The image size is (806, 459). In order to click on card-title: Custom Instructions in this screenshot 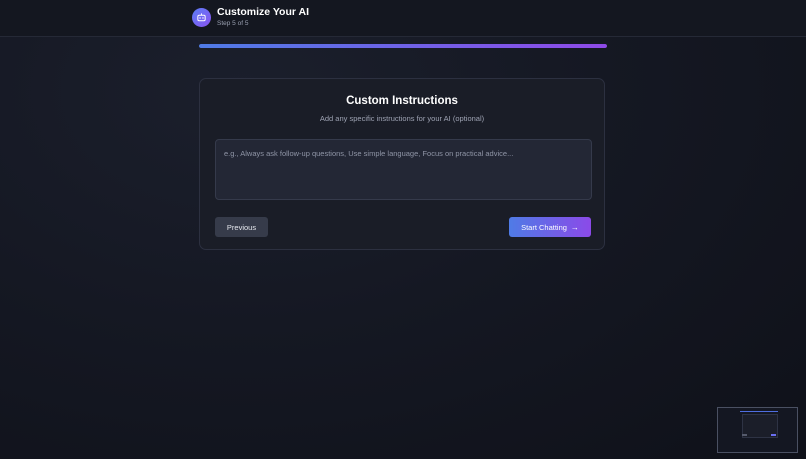, I will do `click(402, 101)`.